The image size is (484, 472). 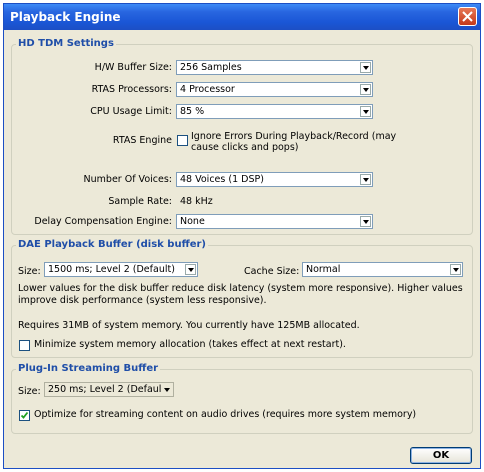 What do you see at coordinates (182, 140) in the screenshot?
I see `ignore-errors-checkbox` at bounding box center [182, 140].